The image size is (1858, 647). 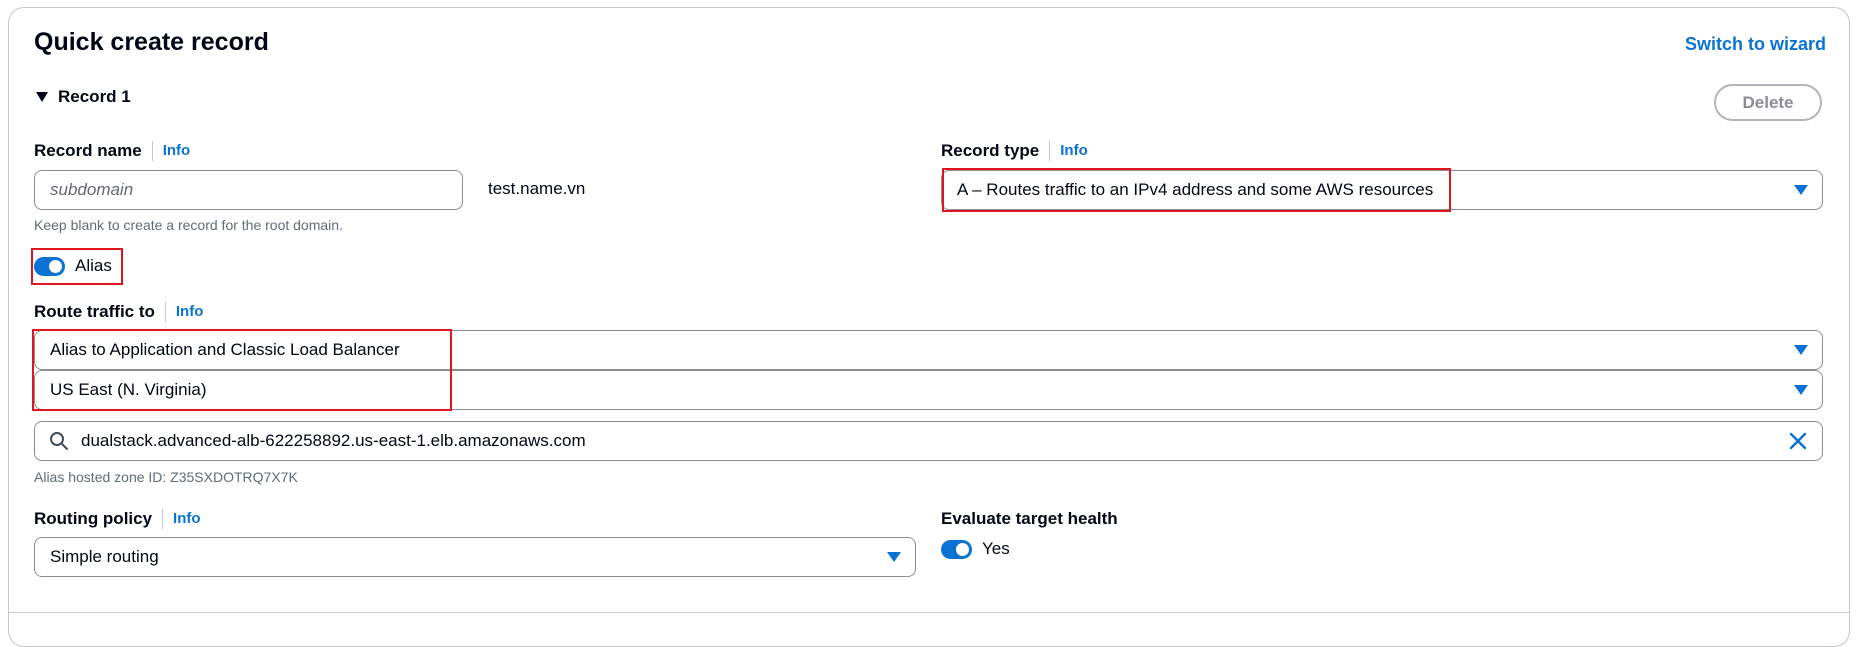 I want to click on route-traffic-label: Route traffic to Info, so click(x=118, y=312).